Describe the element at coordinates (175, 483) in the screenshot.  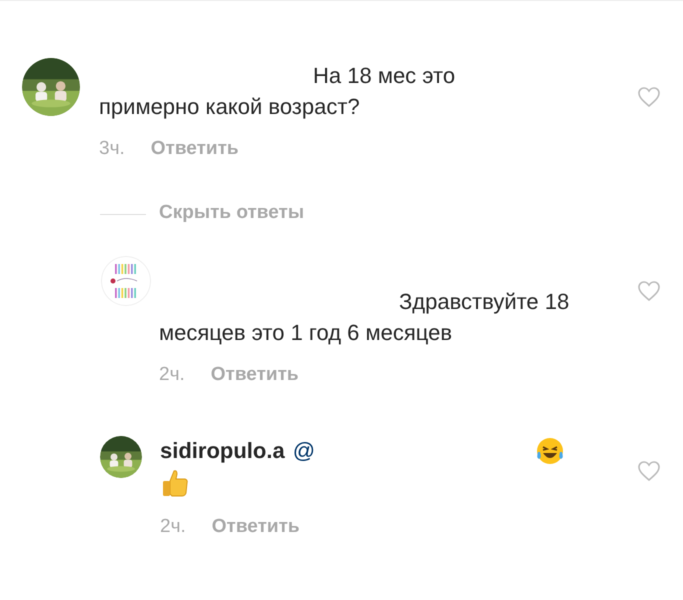
I see `thumbs-up-icon` at that location.